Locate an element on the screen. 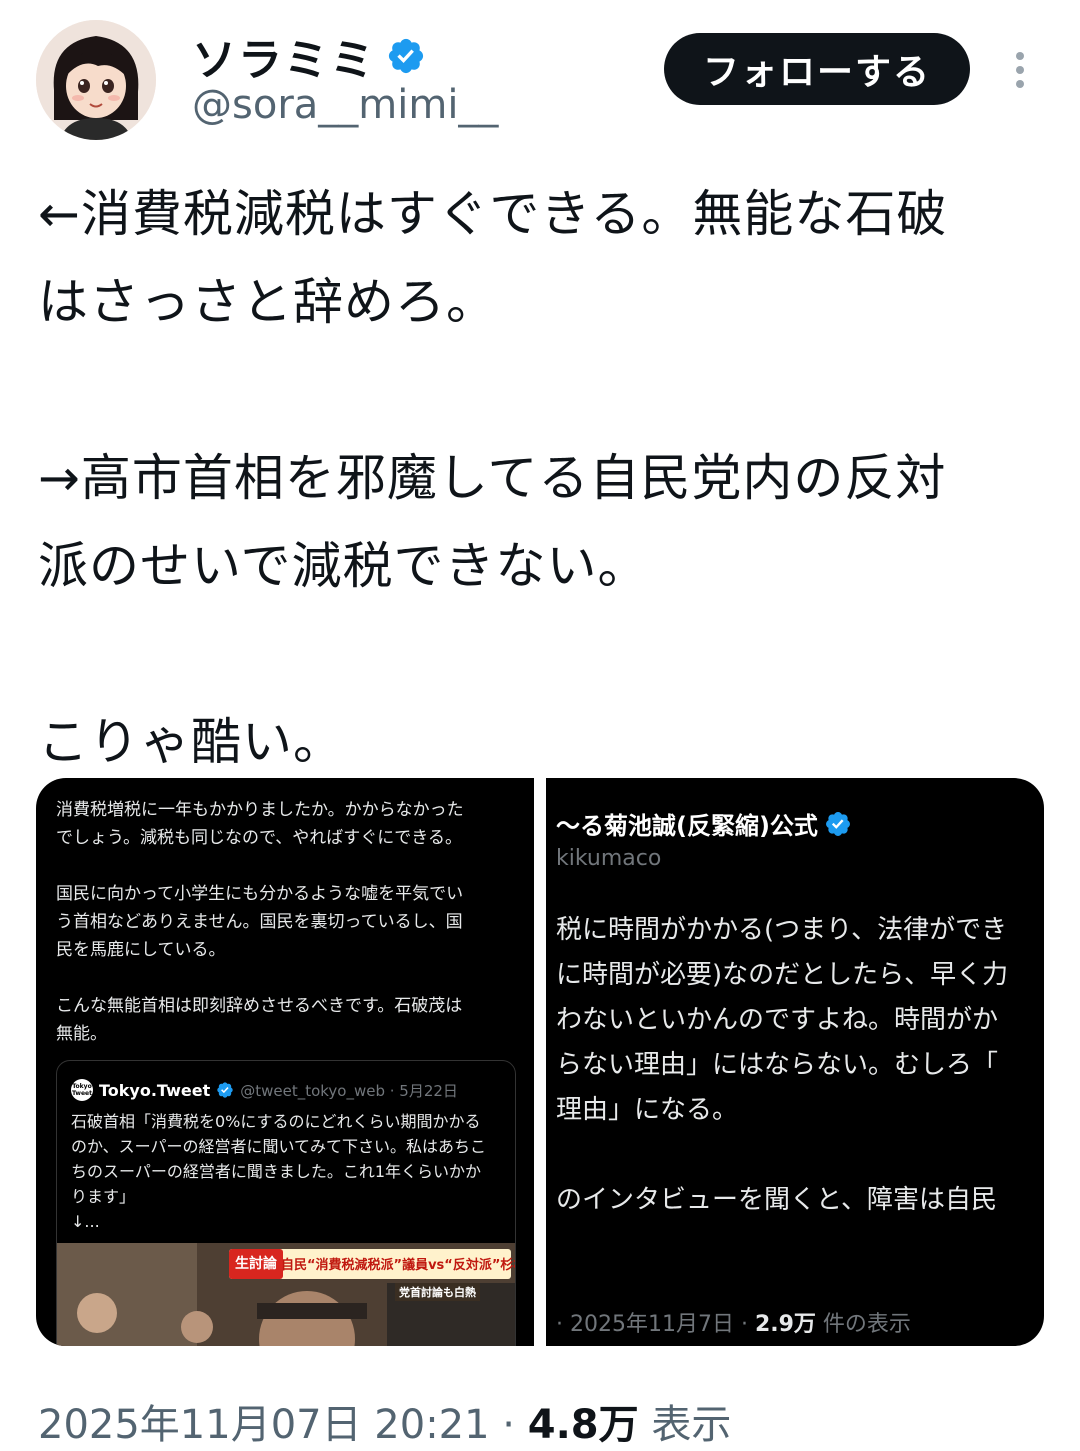 The image size is (1080, 1451). banner-tag: 生討論 is located at coordinates (256, 1264).